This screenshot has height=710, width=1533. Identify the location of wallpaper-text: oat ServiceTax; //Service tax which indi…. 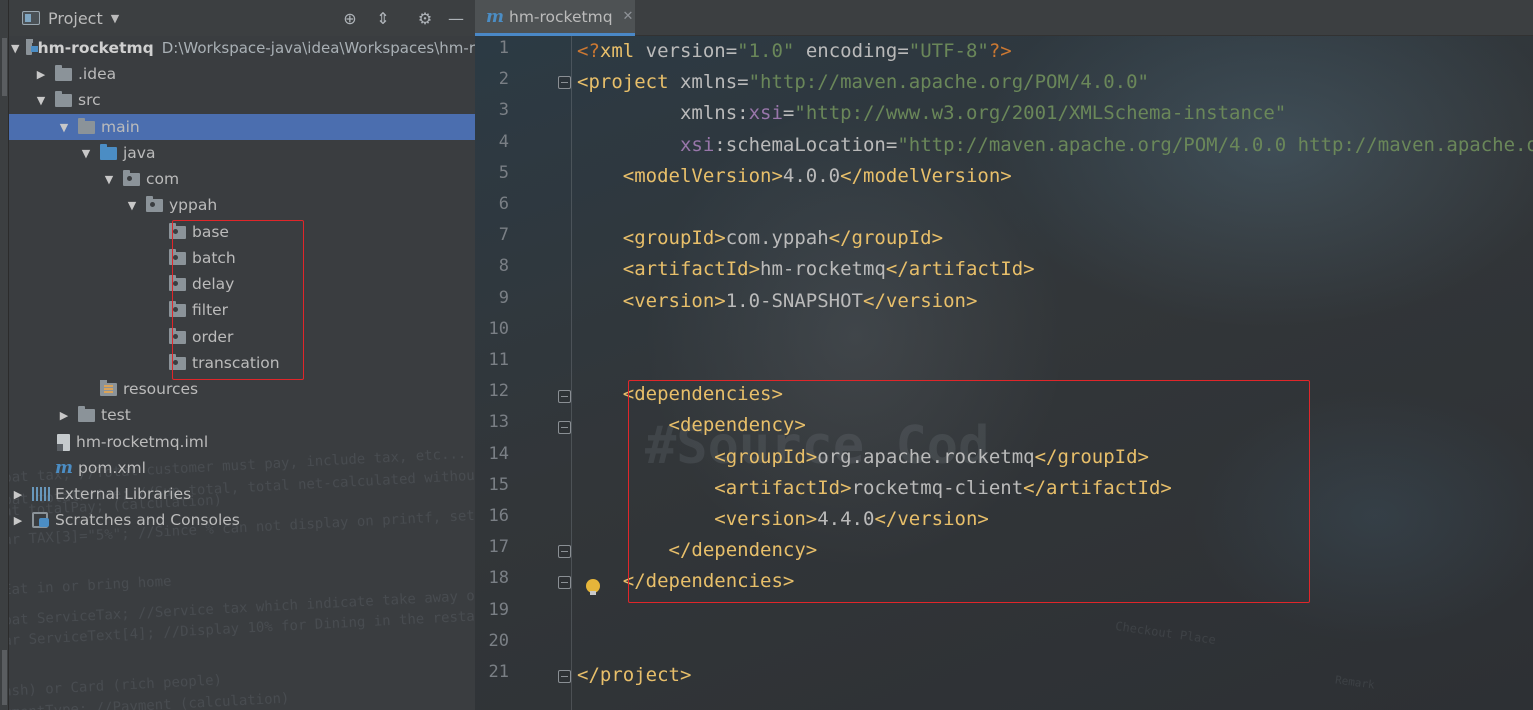
(242, 608).